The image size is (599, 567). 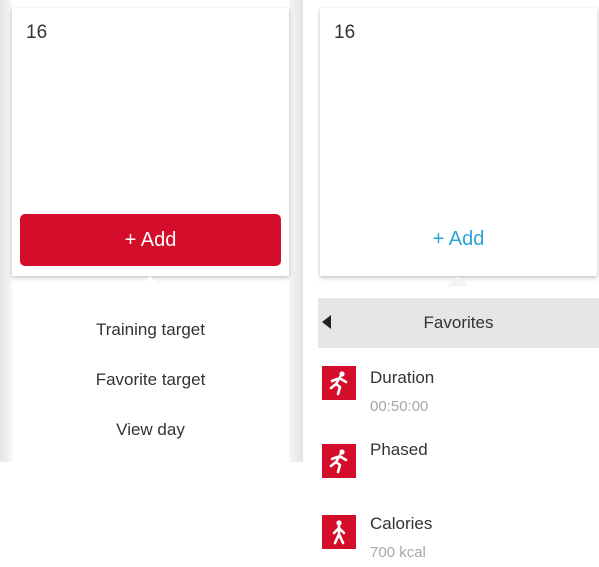 I want to click on add-button: + Add, so click(x=150, y=240).